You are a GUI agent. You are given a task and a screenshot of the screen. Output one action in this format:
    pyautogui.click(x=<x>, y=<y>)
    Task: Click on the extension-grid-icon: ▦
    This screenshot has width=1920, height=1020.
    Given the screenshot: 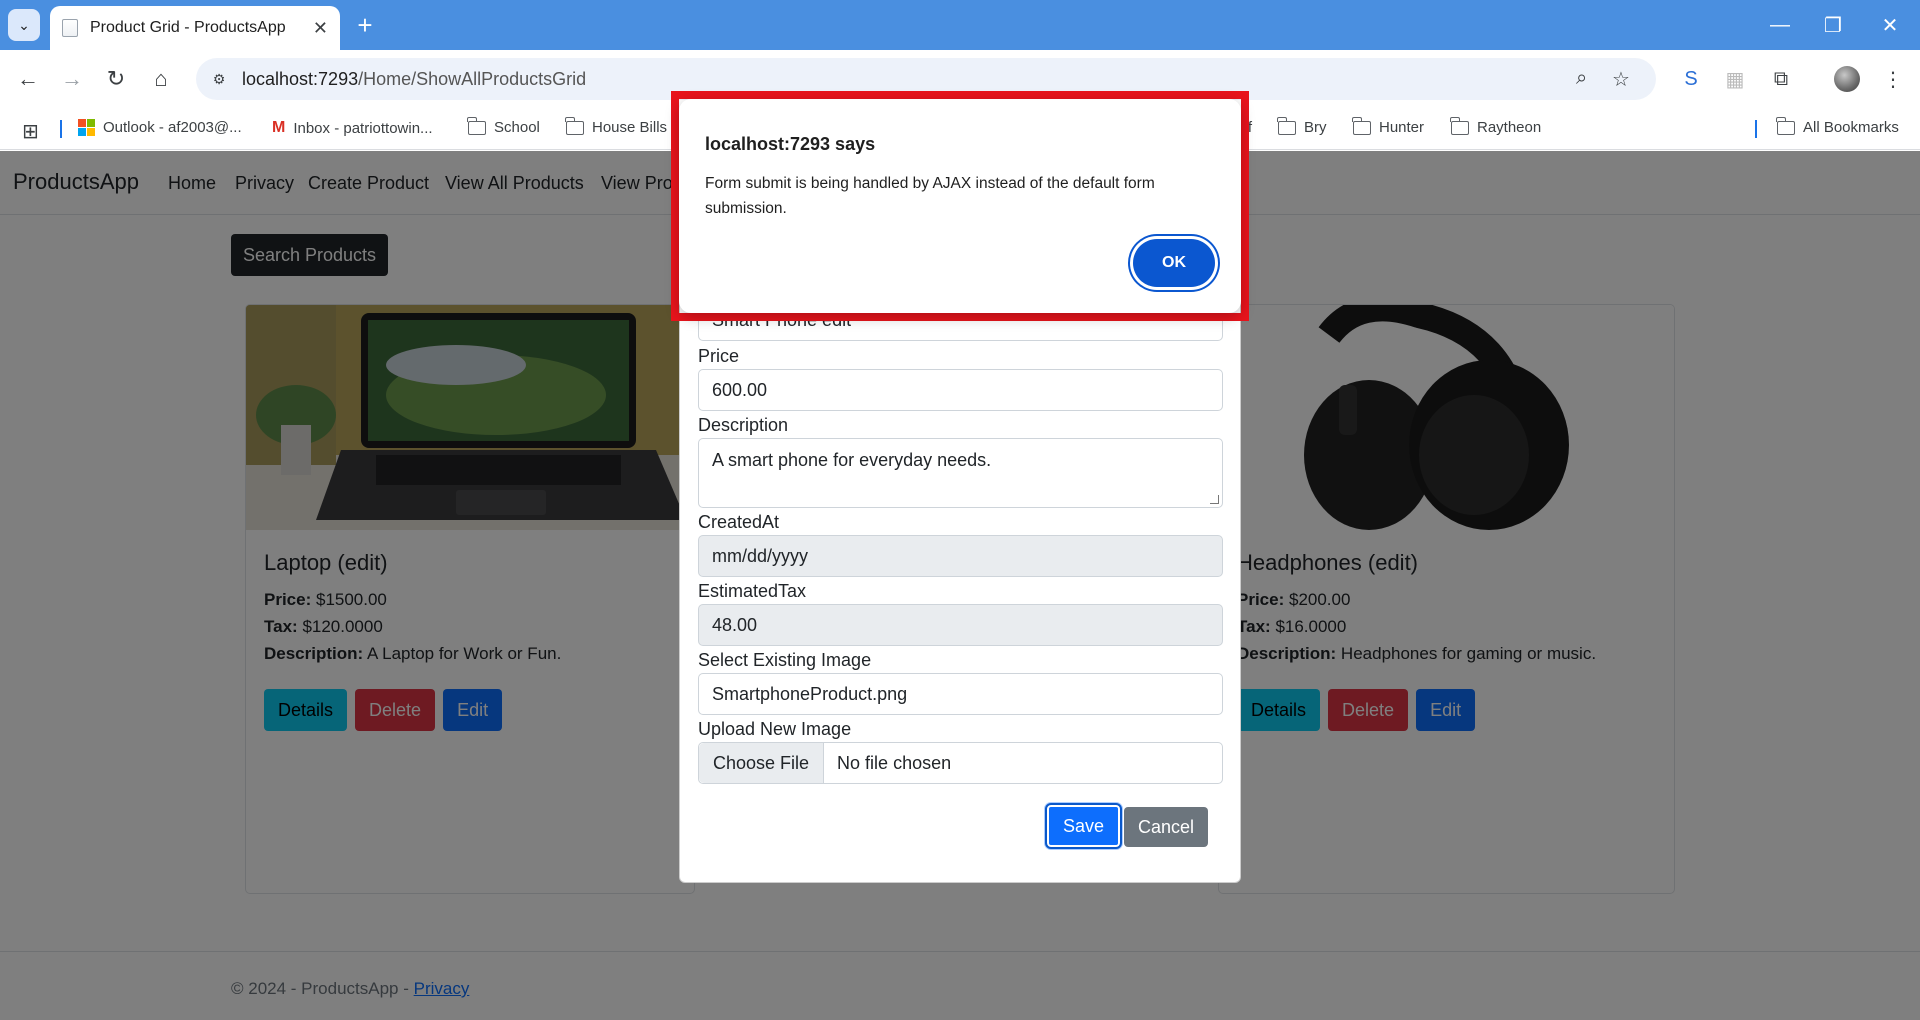 What is the action you would take?
    pyautogui.click(x=1735, y=79)
    